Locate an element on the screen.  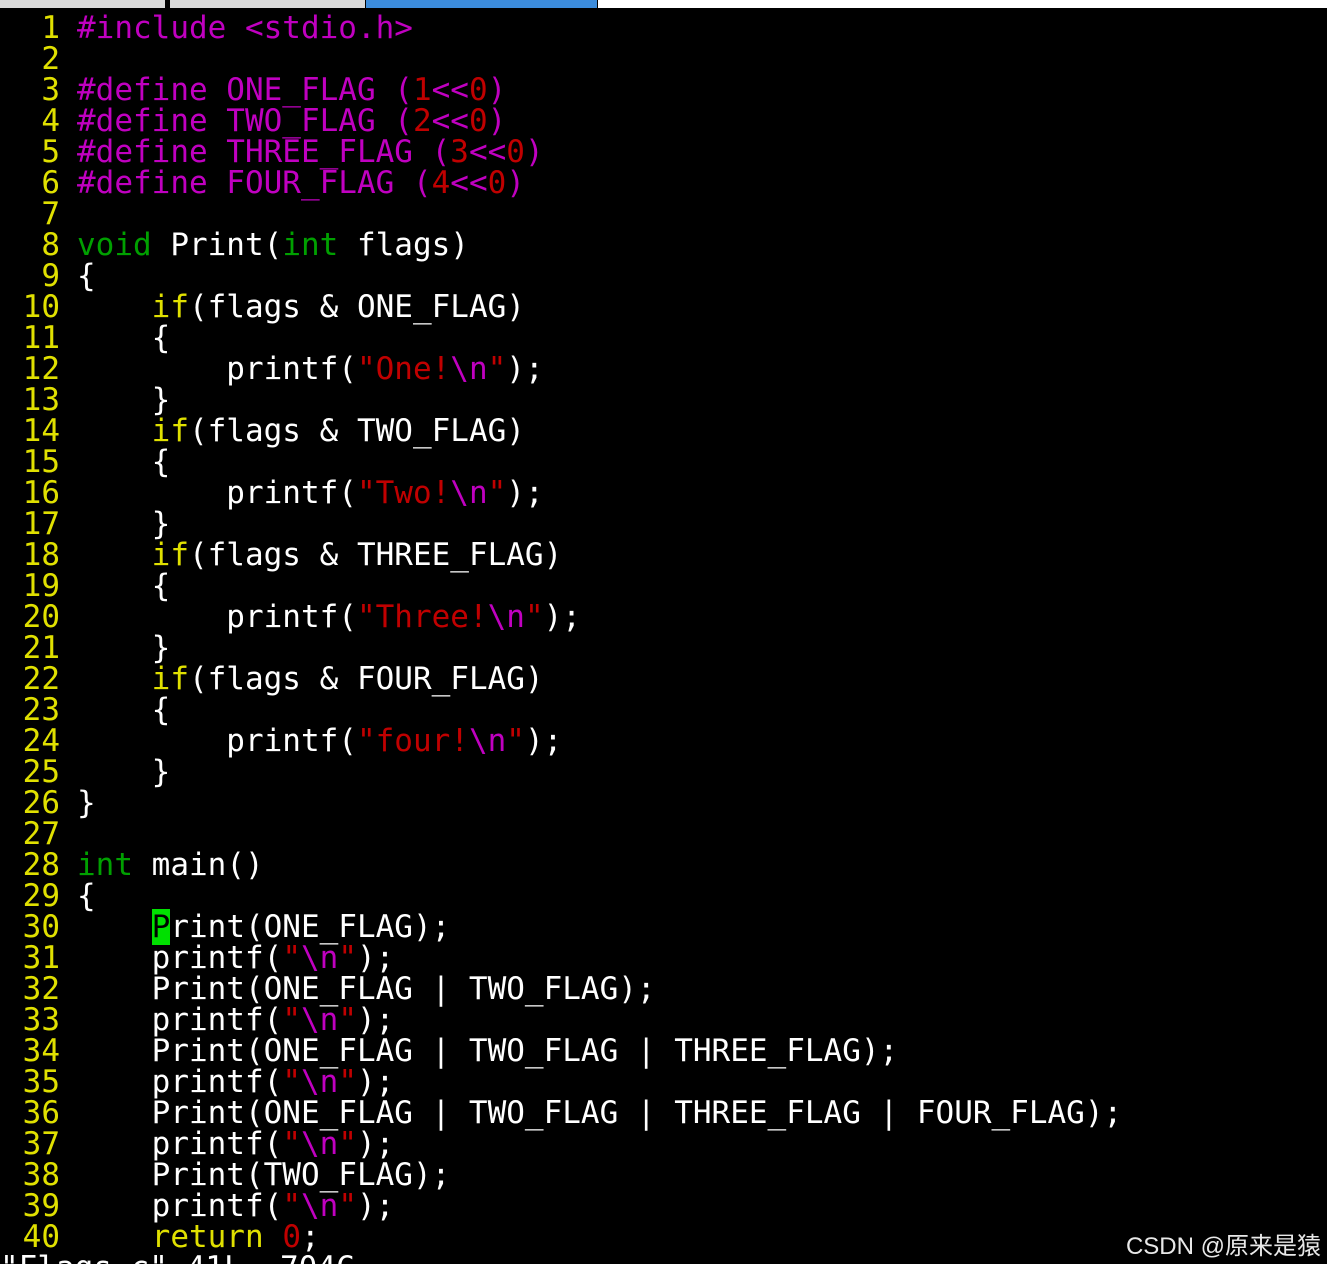
code-text: Print(TWO_FLAG); is located at coordinates (264, 1175).